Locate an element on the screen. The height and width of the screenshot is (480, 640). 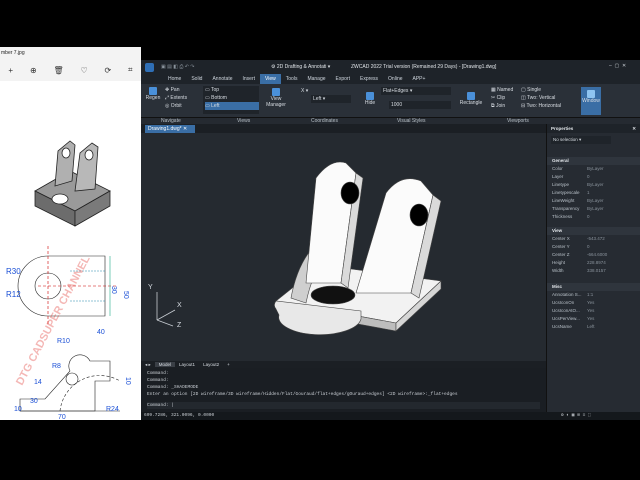
ucs-x-button: X ▾ is located at coordinates (326, 91).